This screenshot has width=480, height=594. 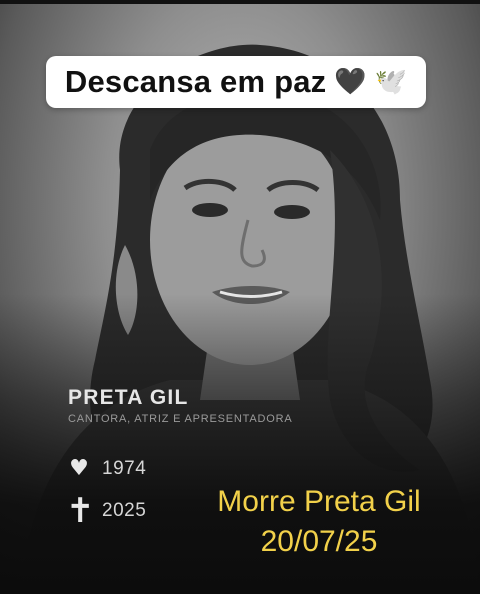 I want to click on caption-pill: Descansa em paz 🖤 🕊️, so click(x=236, y=82).